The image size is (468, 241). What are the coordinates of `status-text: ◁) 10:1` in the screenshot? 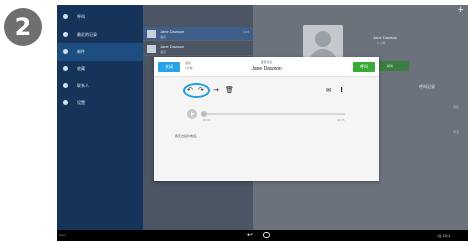 It's located at (444, 235).